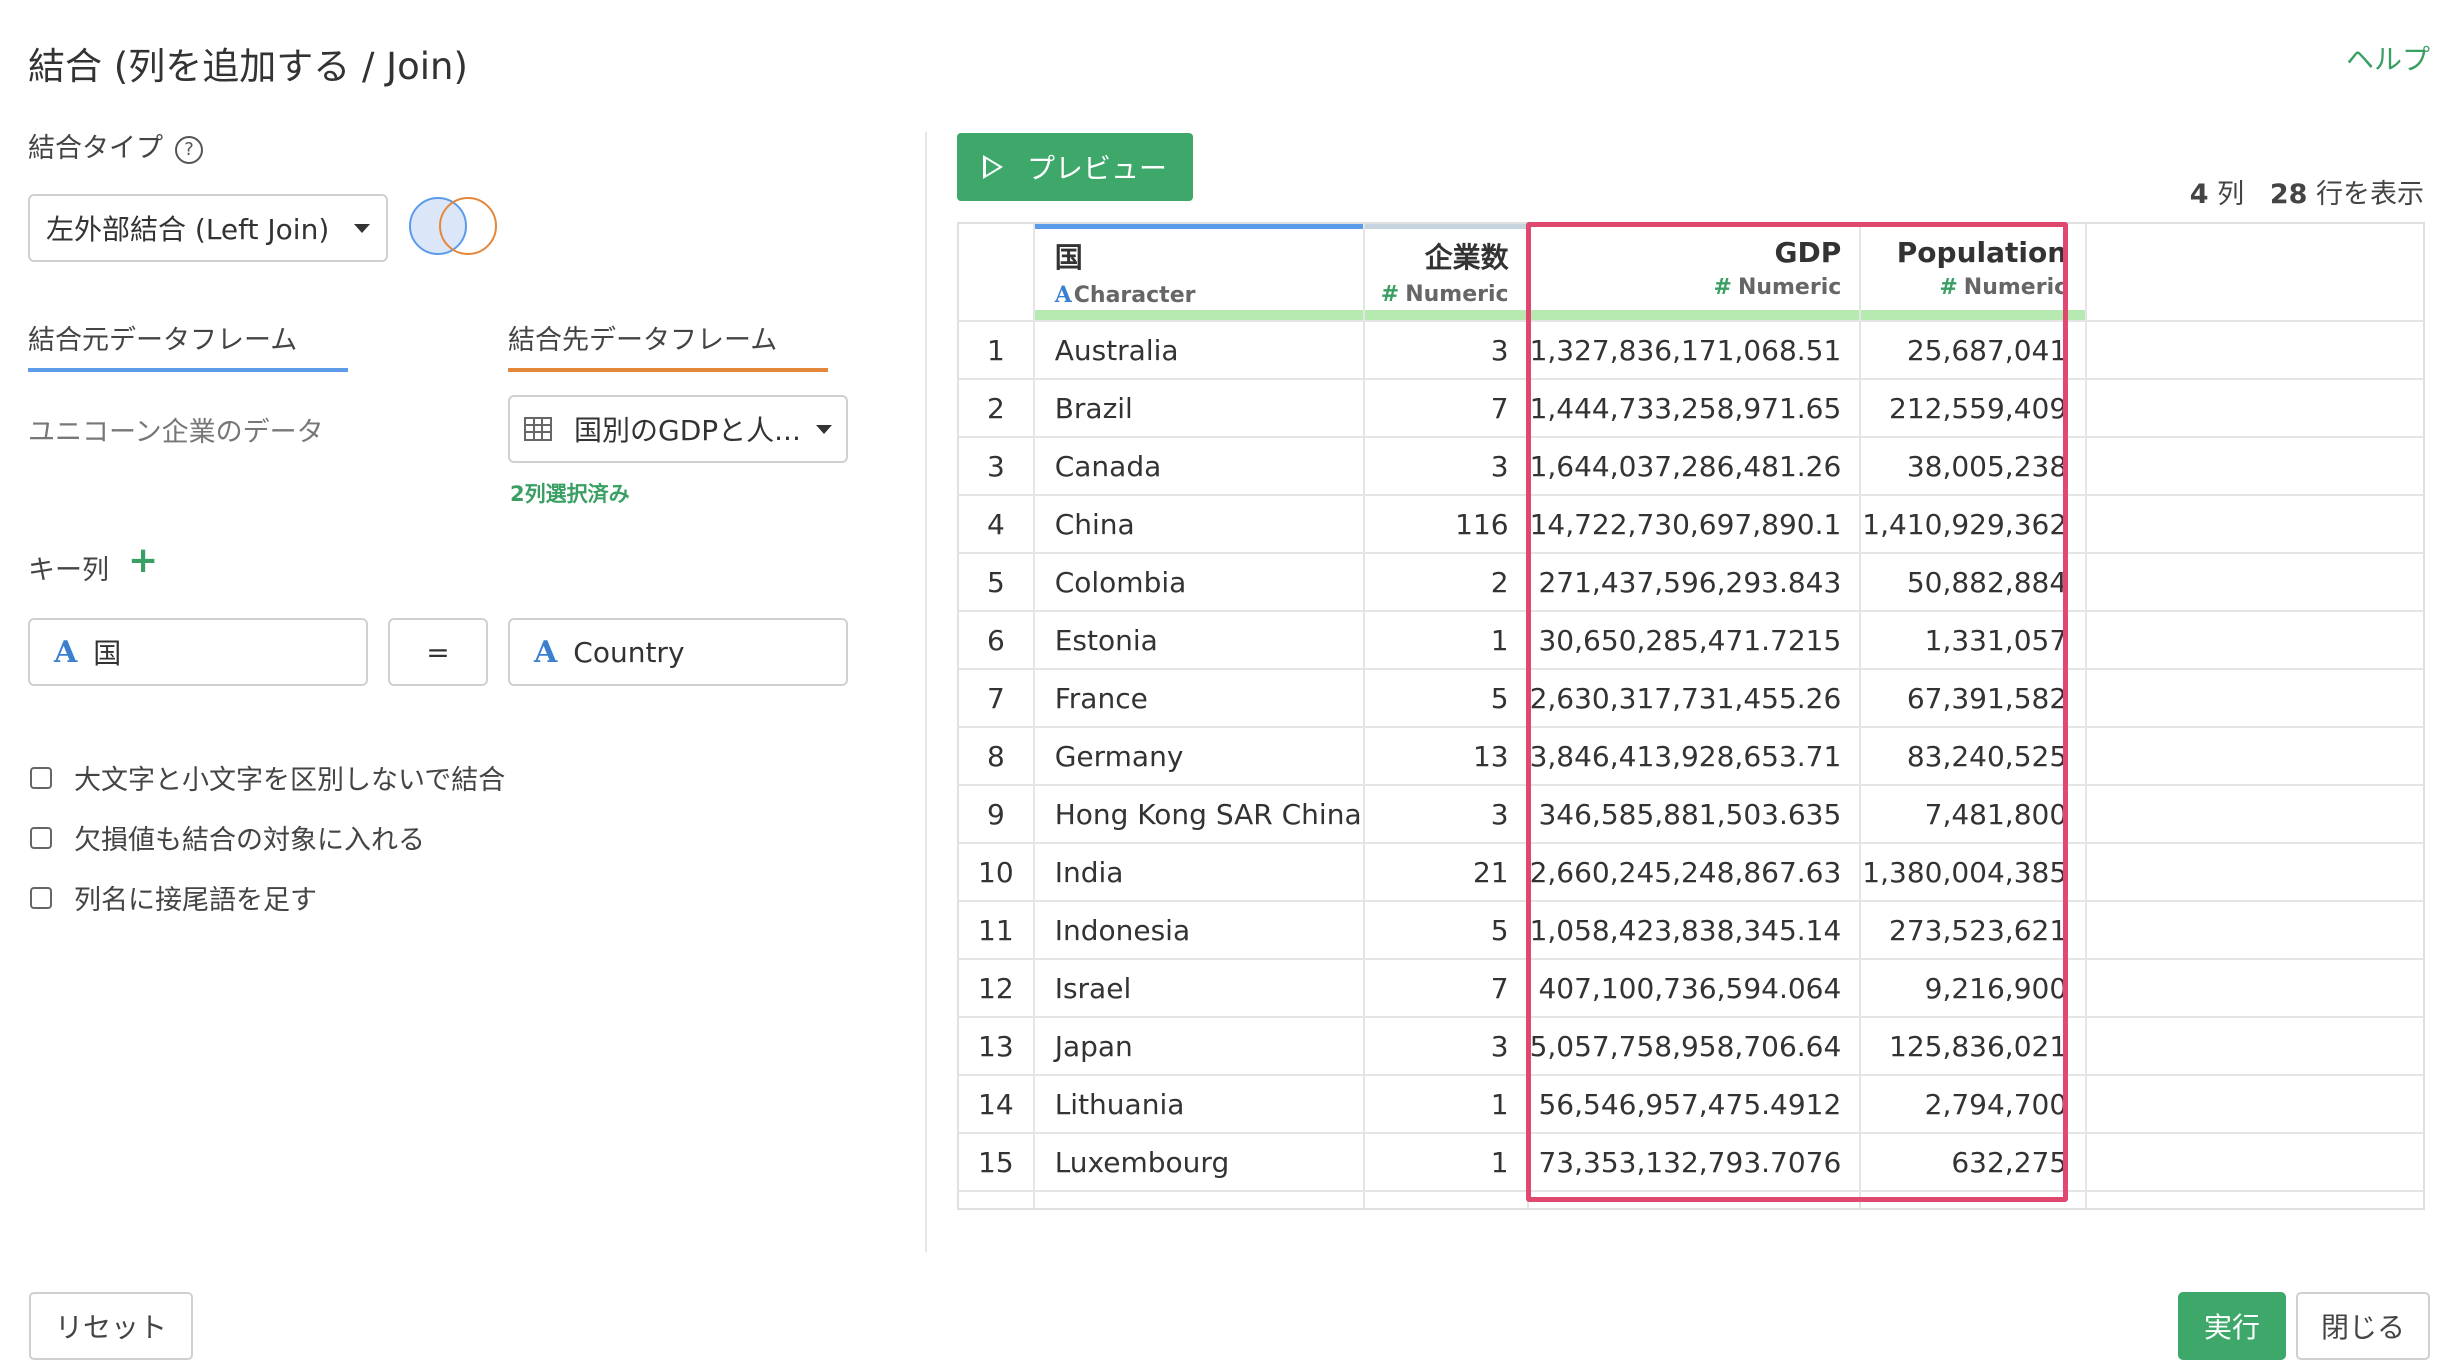 The height and width of the screenshot is (1370, 2458). Describe the element at coordinates (1199, 581) in the screenshot. I see `cell-country: Colombia` at that location.